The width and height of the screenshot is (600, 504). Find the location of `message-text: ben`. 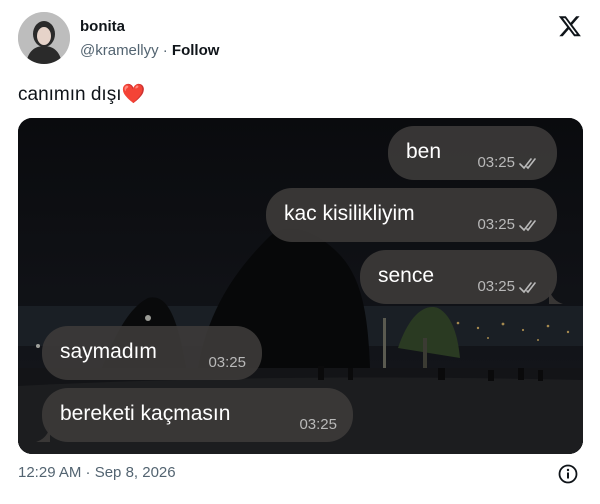

message-text: ben is located at coordinates (424, 151).